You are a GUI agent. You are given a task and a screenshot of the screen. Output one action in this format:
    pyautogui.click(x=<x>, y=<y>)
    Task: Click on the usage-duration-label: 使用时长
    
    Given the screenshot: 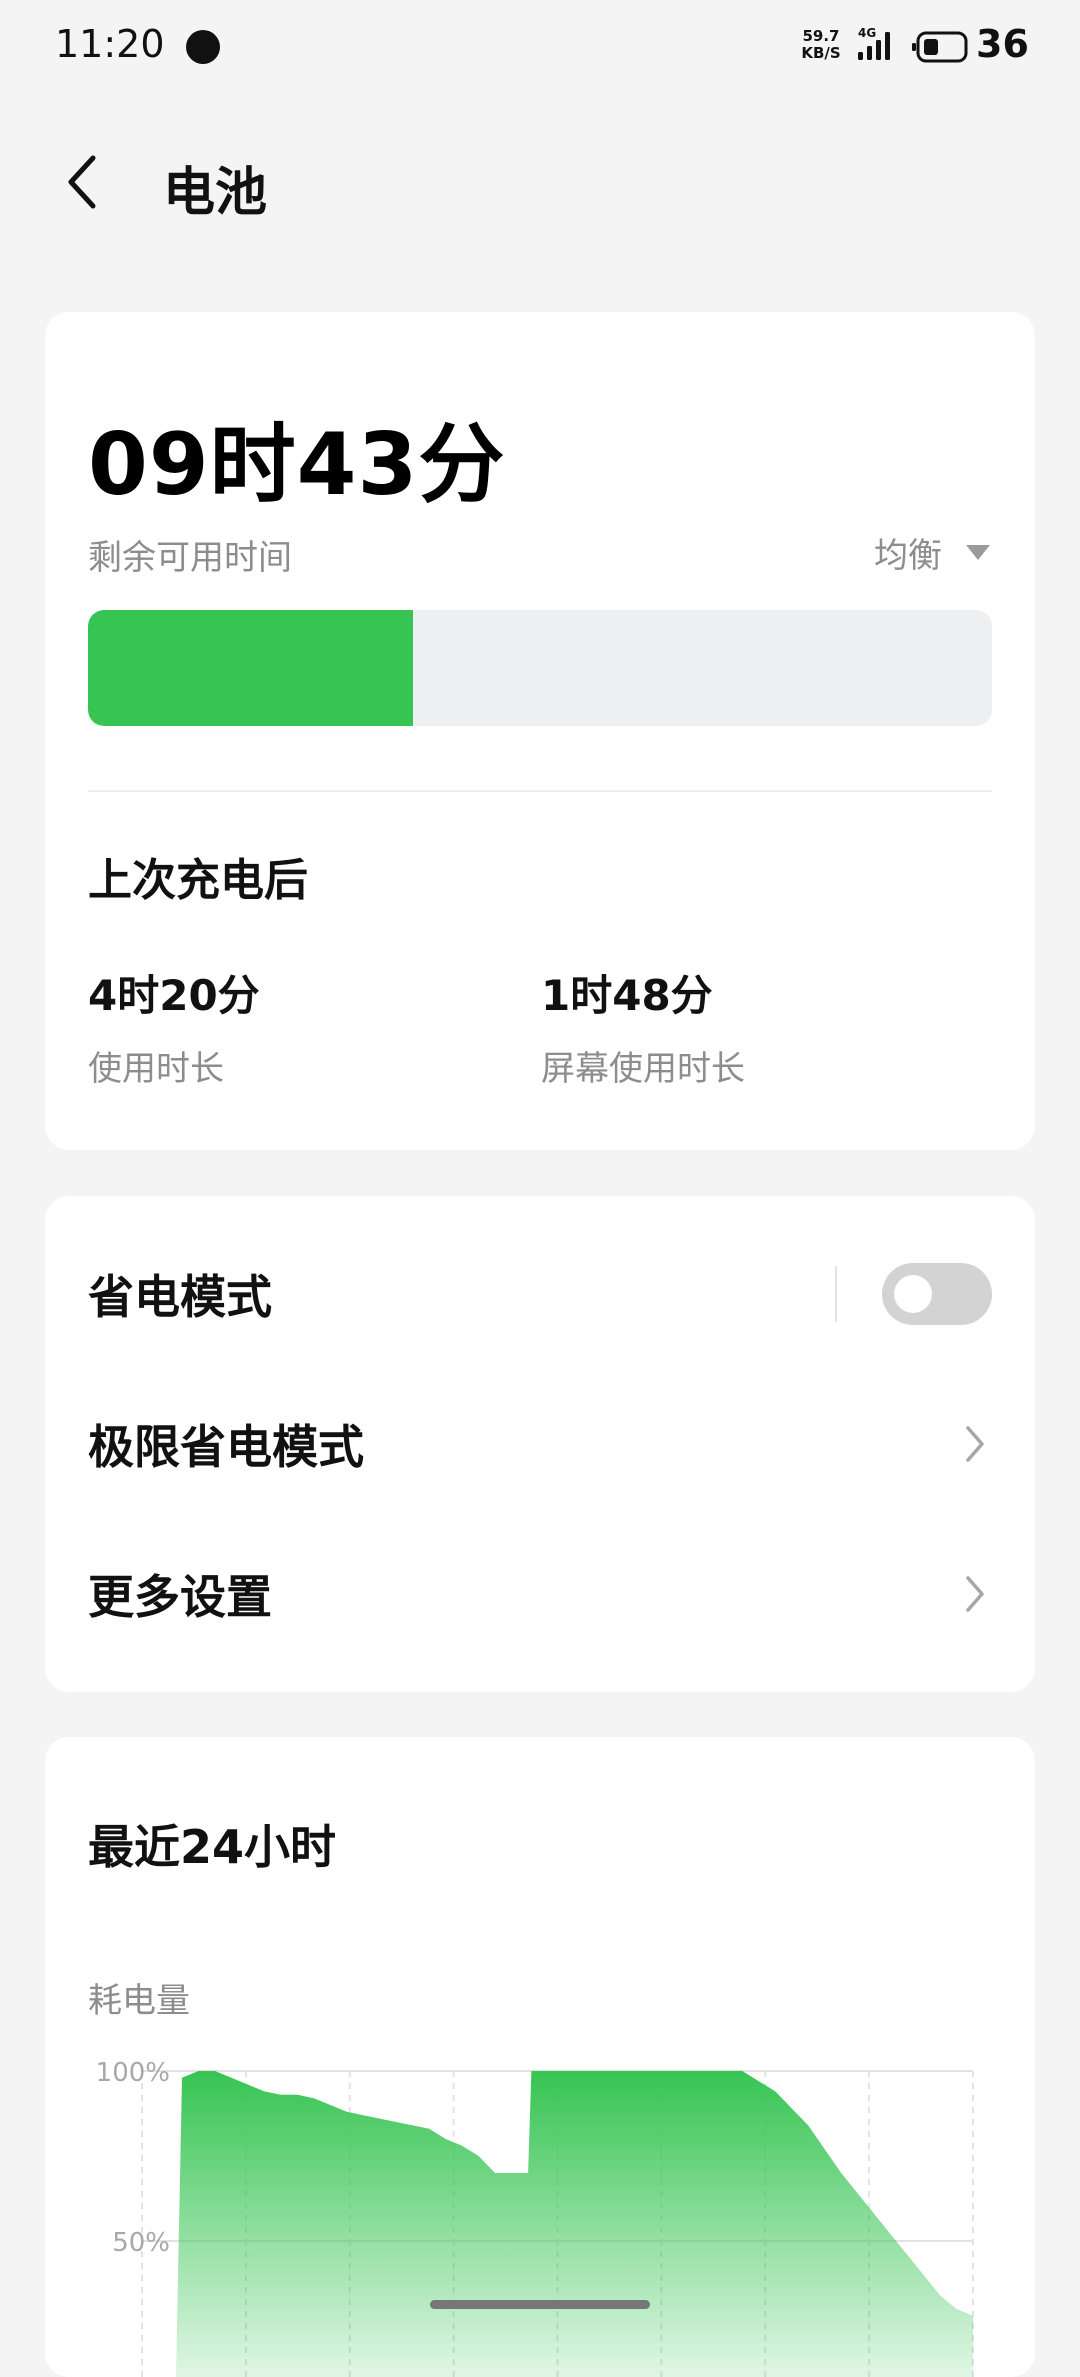 What is the action you would take?
    pyautogui.click(x=156, y=1069)
    